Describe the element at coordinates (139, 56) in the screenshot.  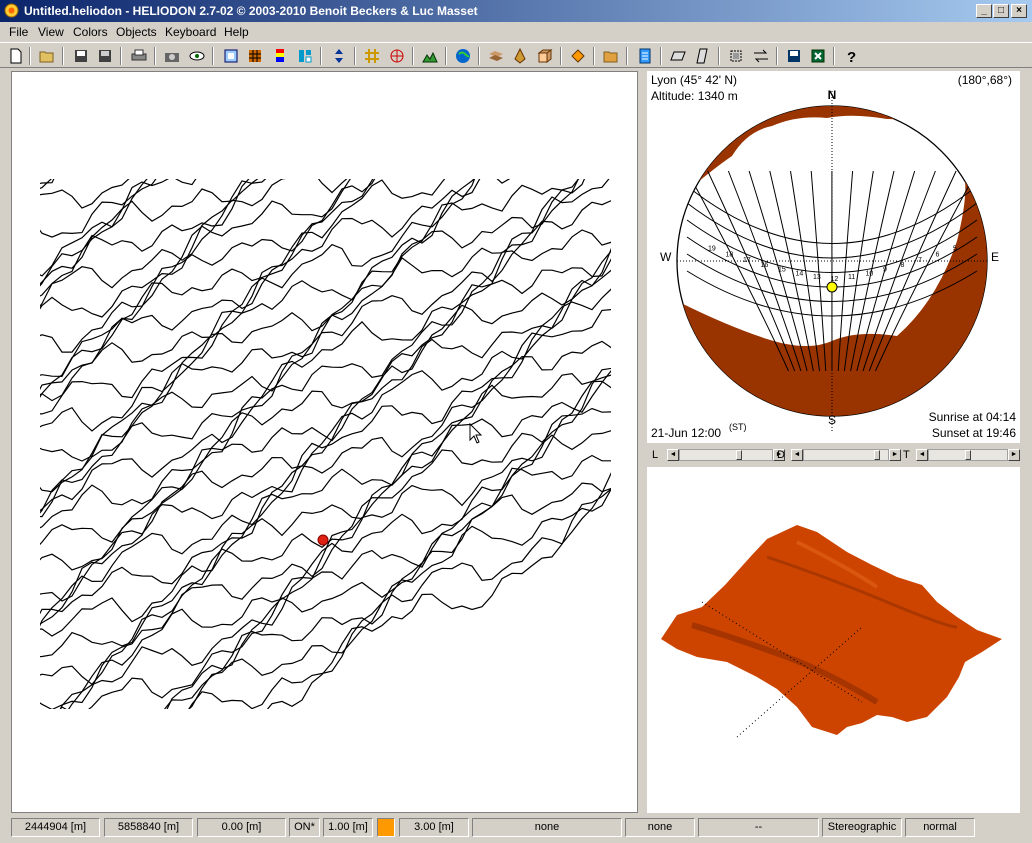
I see `print-icon` at that location.